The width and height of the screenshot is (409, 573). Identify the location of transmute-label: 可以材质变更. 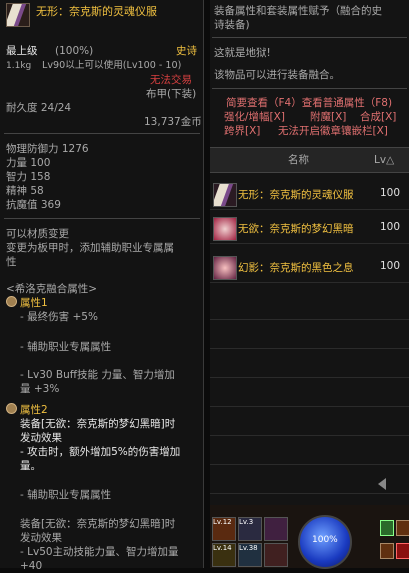
(37, 234).